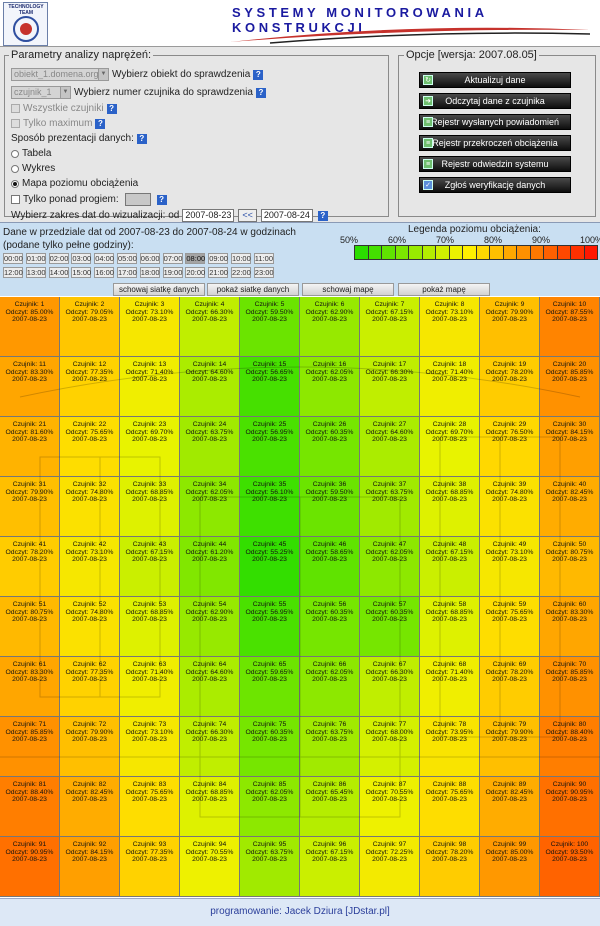  Describe the element at coordinates (390, 687) in the screenshot. I see `sensor-cell: Czujnik: 67 Odczyt: 66.30% 2007-08-23` at that location.